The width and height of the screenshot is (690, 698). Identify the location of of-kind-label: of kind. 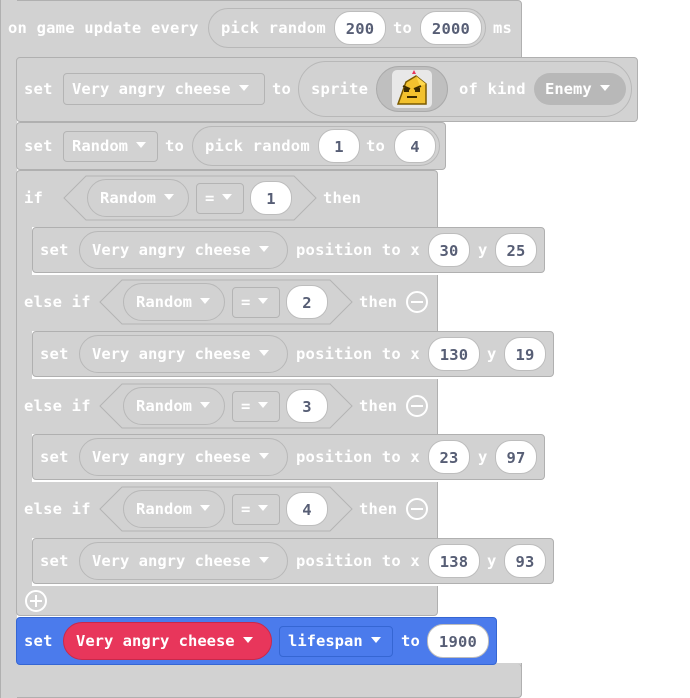
(492, 89).